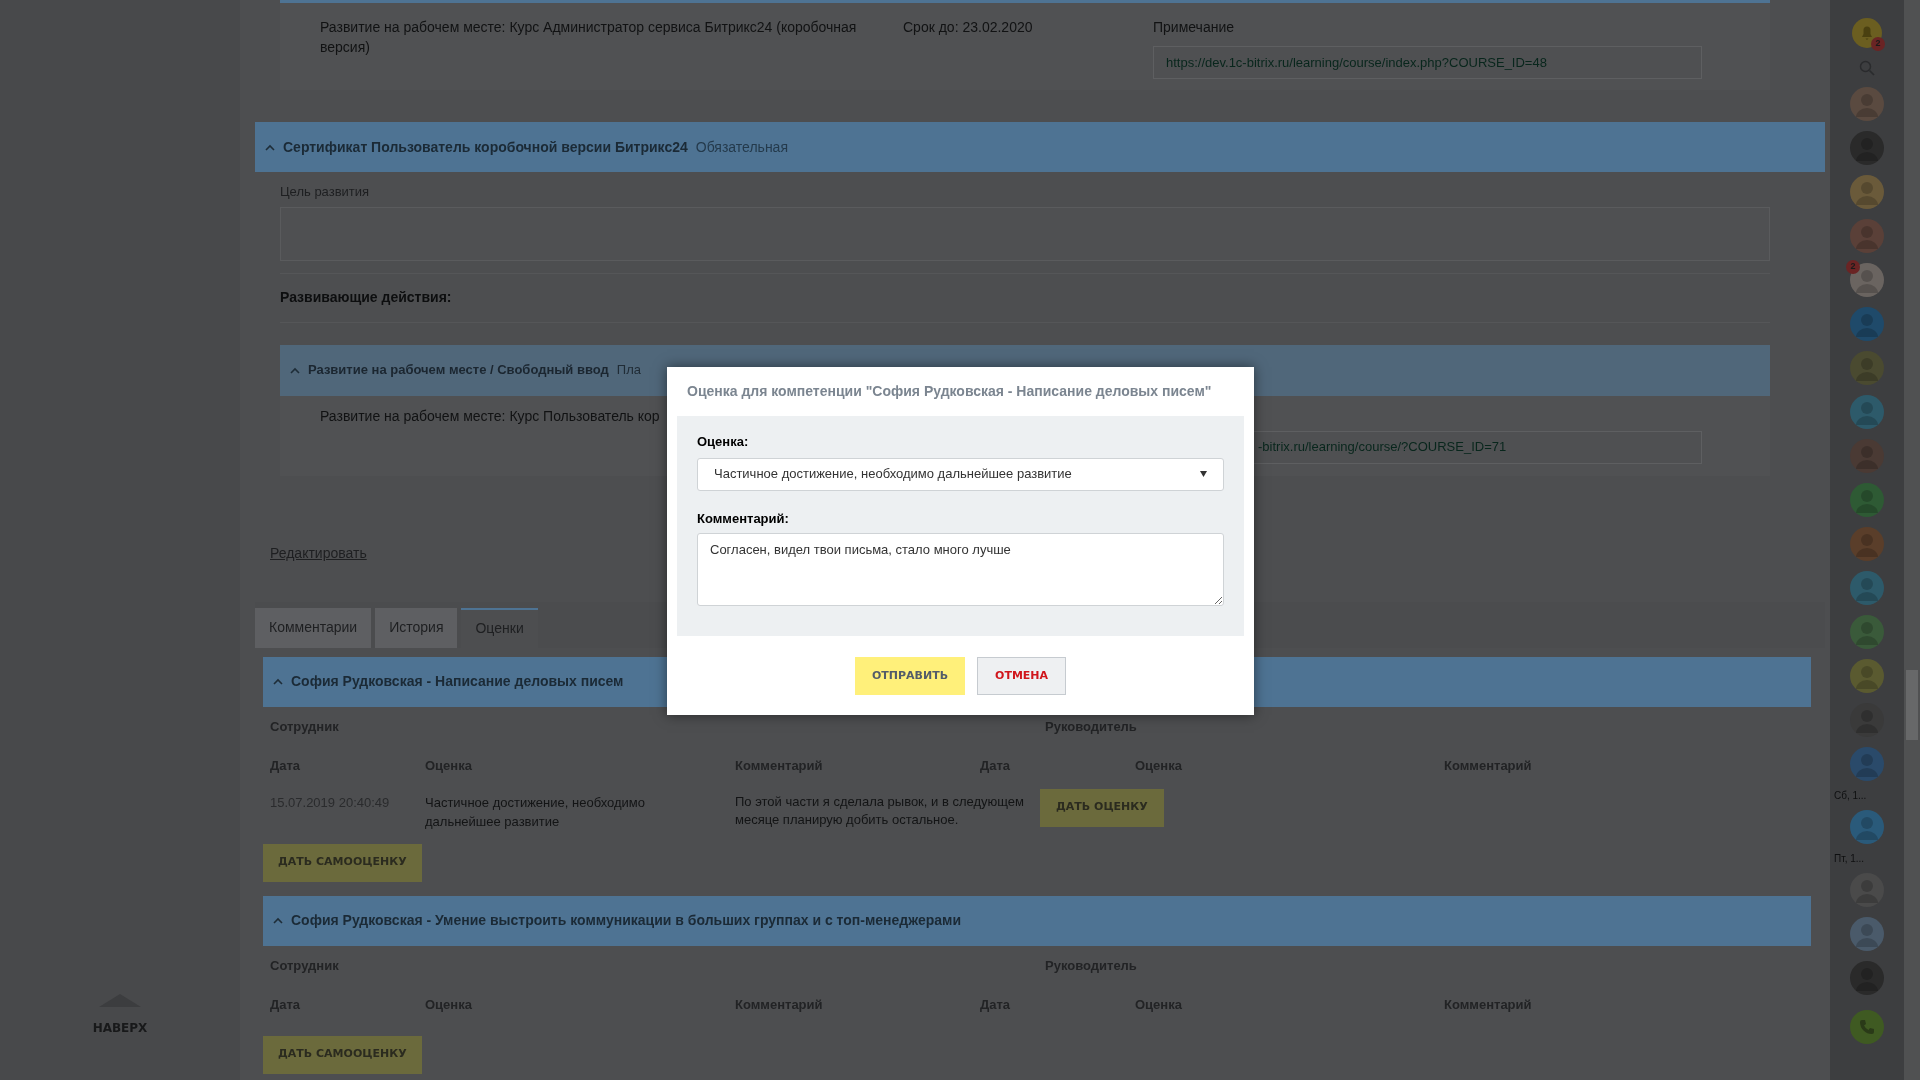 This screenshot has height=1080, width=1920. Describe the element at coordinates (1194, 27) in the screenshot. I see `note-label: Примечание` at that location.